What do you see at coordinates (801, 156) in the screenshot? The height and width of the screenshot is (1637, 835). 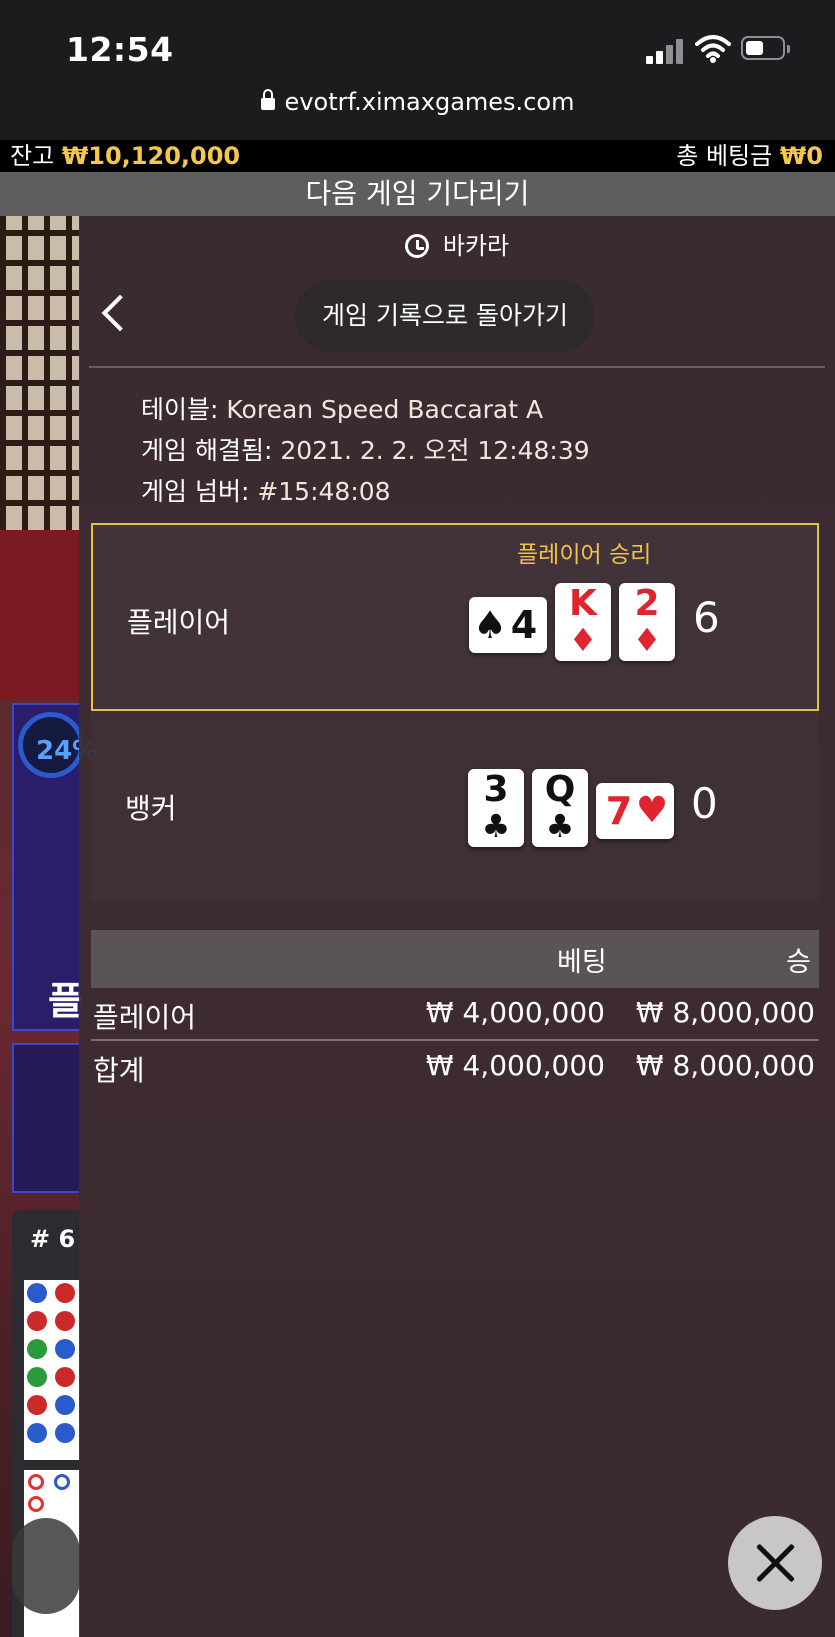 I see `total-bet-value: ₩0` at bounding box center [801, 156].